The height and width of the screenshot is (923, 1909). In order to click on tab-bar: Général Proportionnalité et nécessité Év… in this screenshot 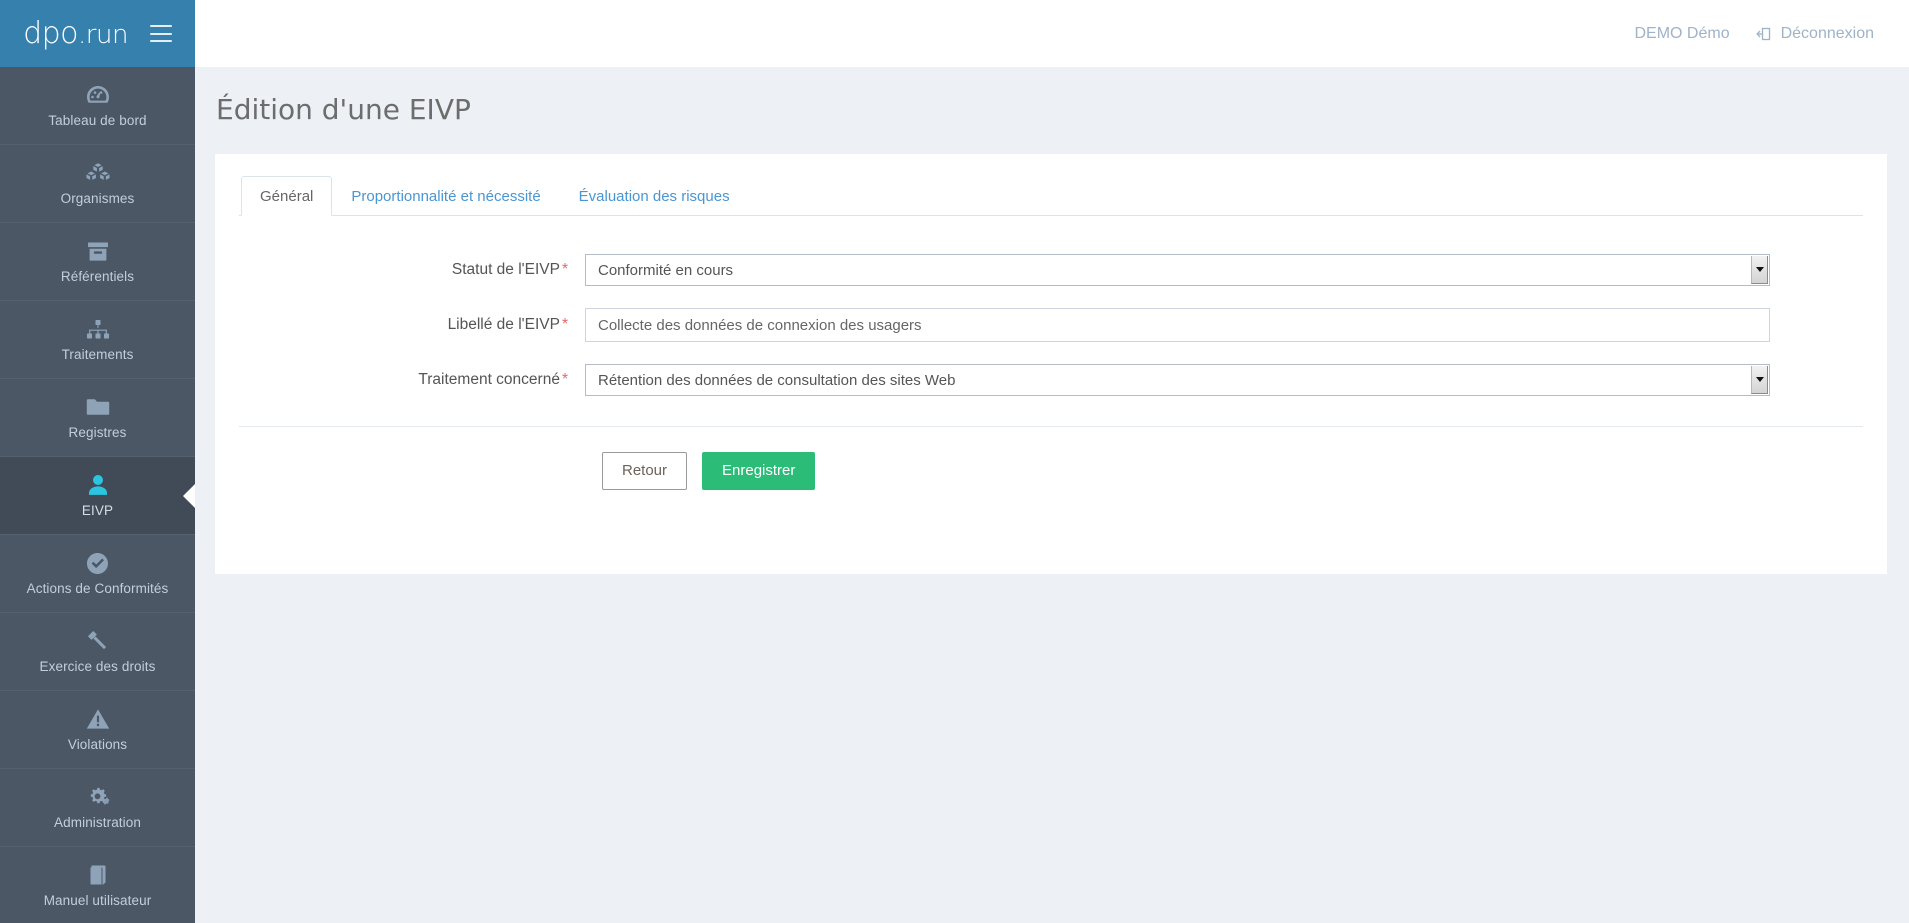, I will do `click(1051, 196)`.